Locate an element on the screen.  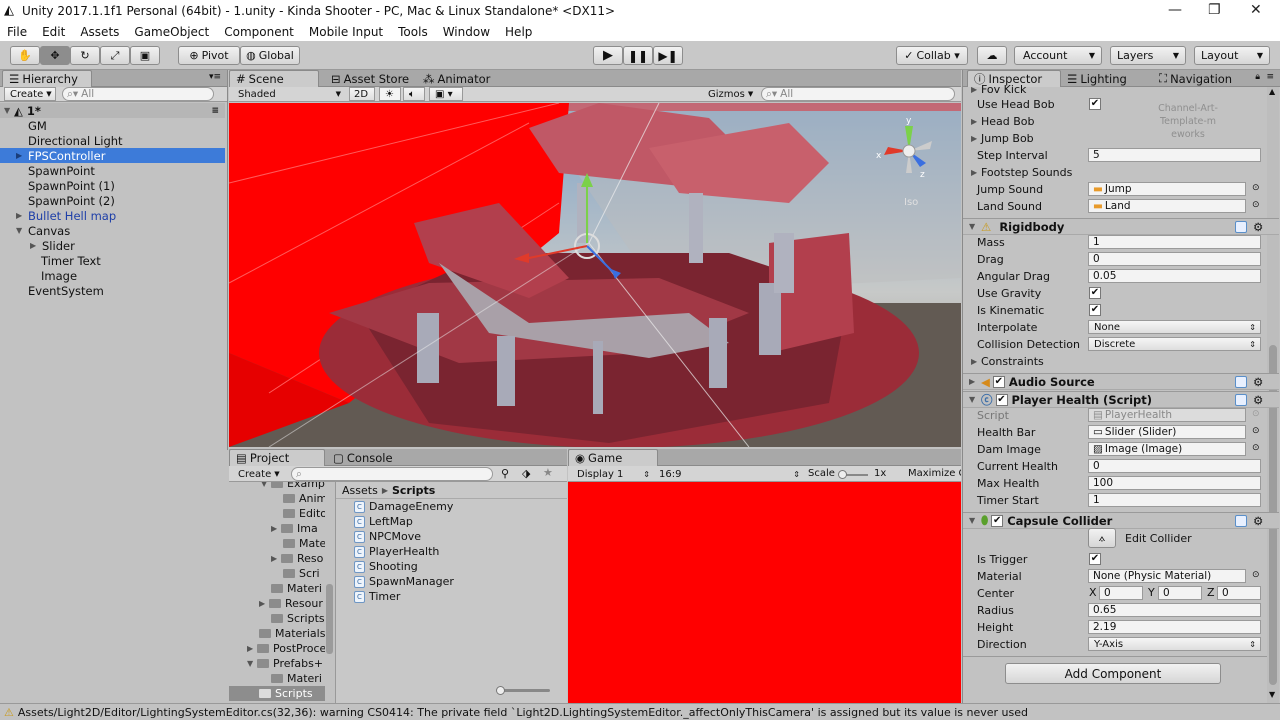
hierarchy-item-spawnpoint-2: SpawnPoint (2) is located at coordinates (112, 200).